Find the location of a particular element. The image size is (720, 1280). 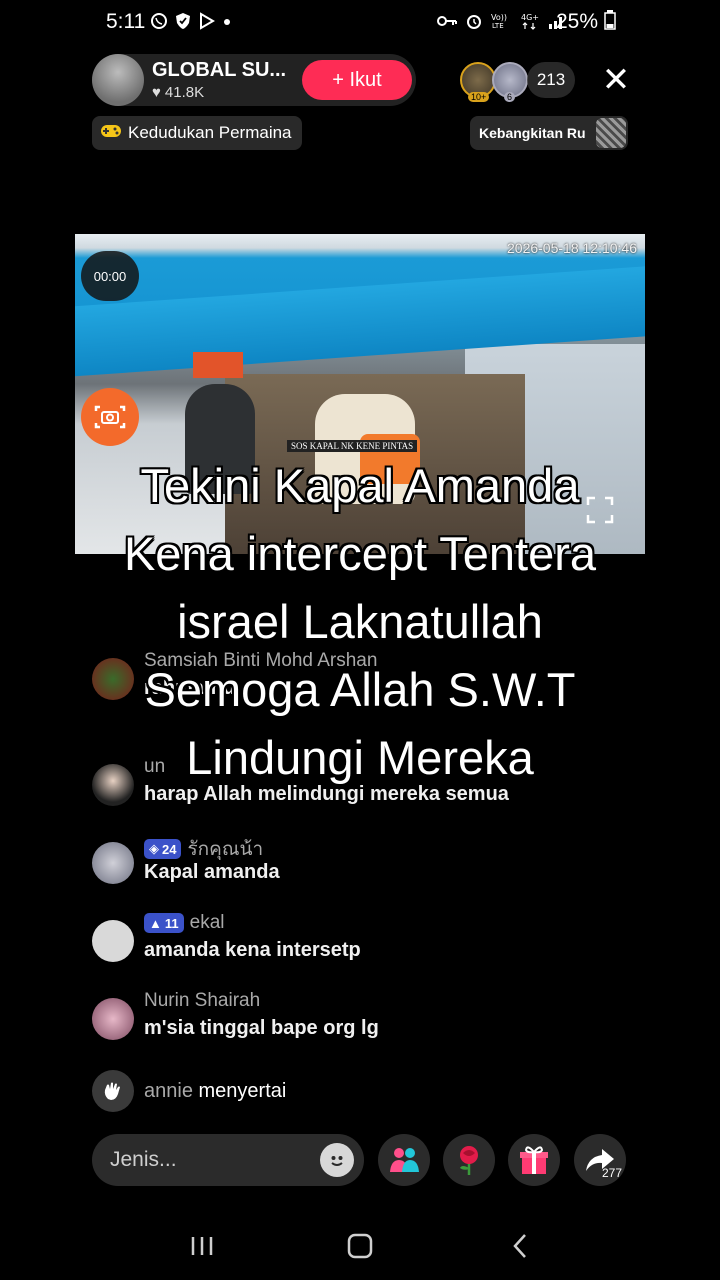

battery-level: 25% is located at coordinates (586, 22).